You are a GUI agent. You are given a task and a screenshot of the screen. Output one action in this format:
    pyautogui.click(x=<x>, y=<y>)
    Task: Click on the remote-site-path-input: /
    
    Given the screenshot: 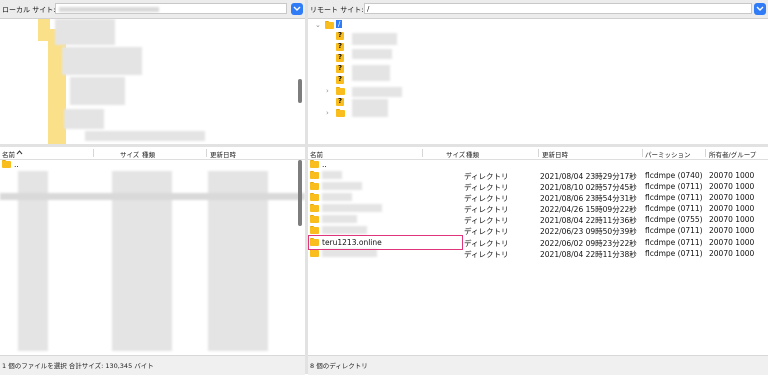 What is the action you would take?
    pyautogui.click(x=558, y=8)
    